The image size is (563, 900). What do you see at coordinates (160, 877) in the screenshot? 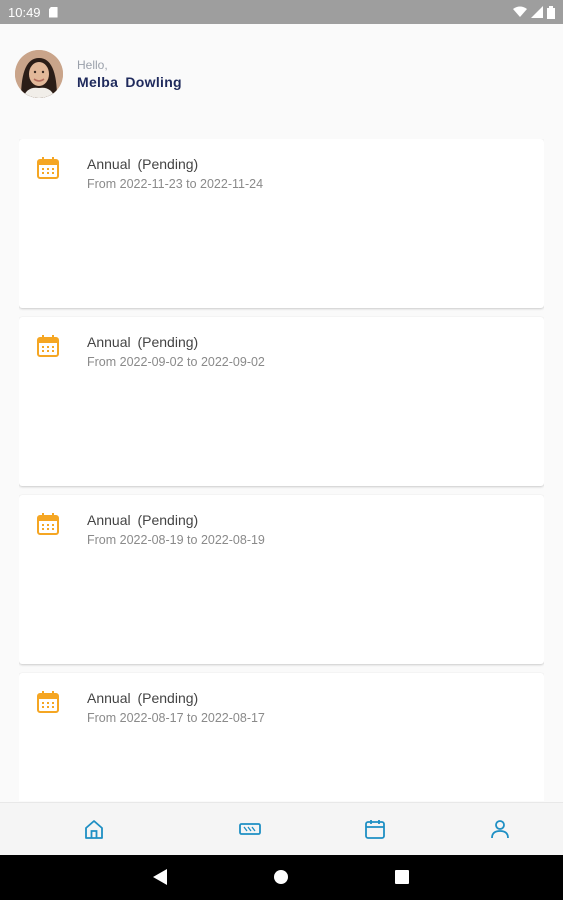
I see `back-icon` at bounding box center [160, 877].